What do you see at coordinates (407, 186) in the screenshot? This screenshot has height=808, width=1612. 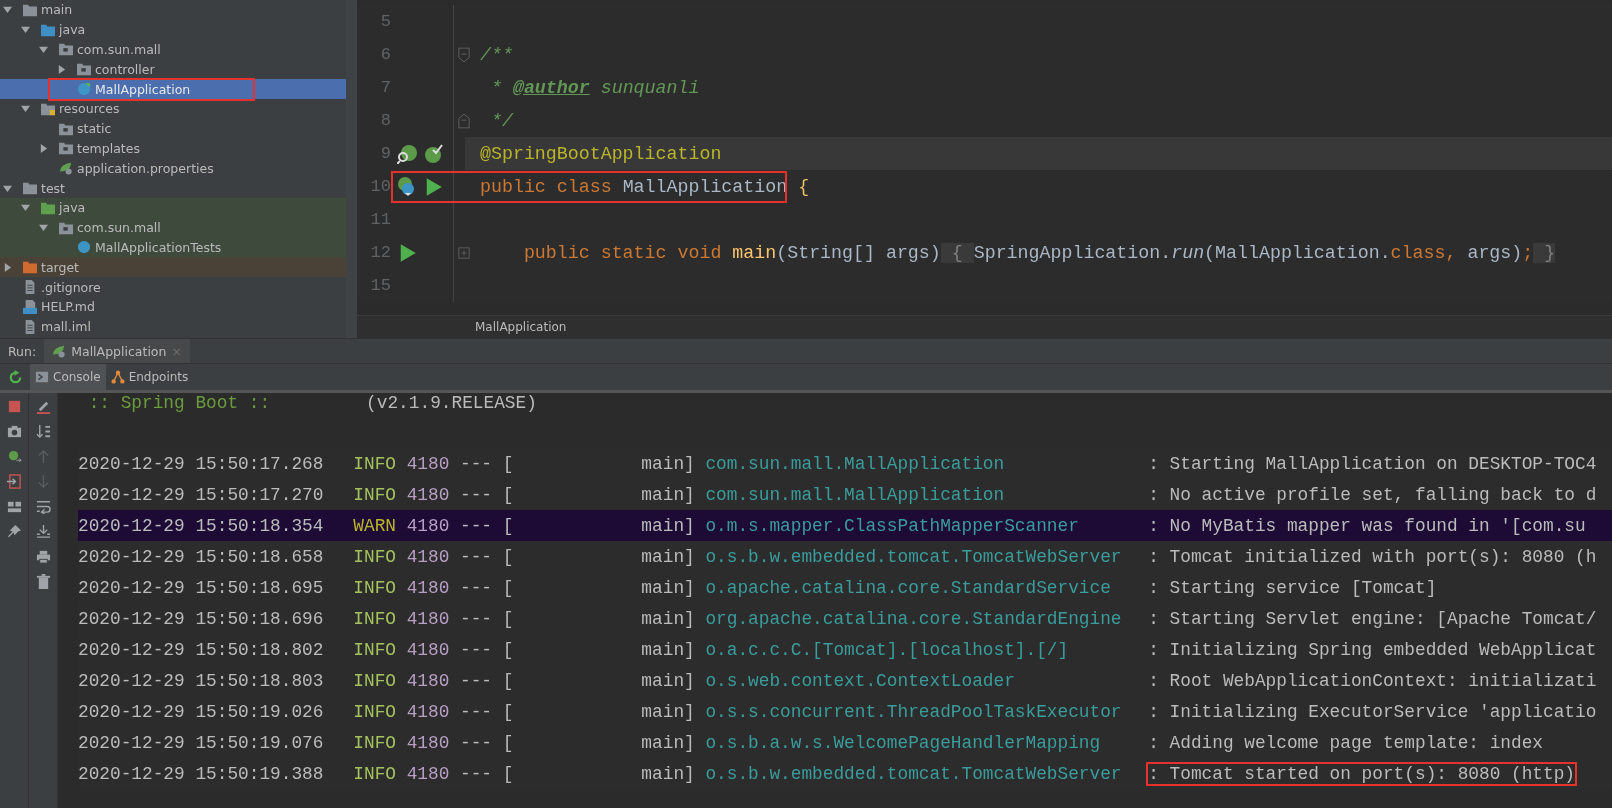 I see `bean-icon` at bounding box center [407, 186].